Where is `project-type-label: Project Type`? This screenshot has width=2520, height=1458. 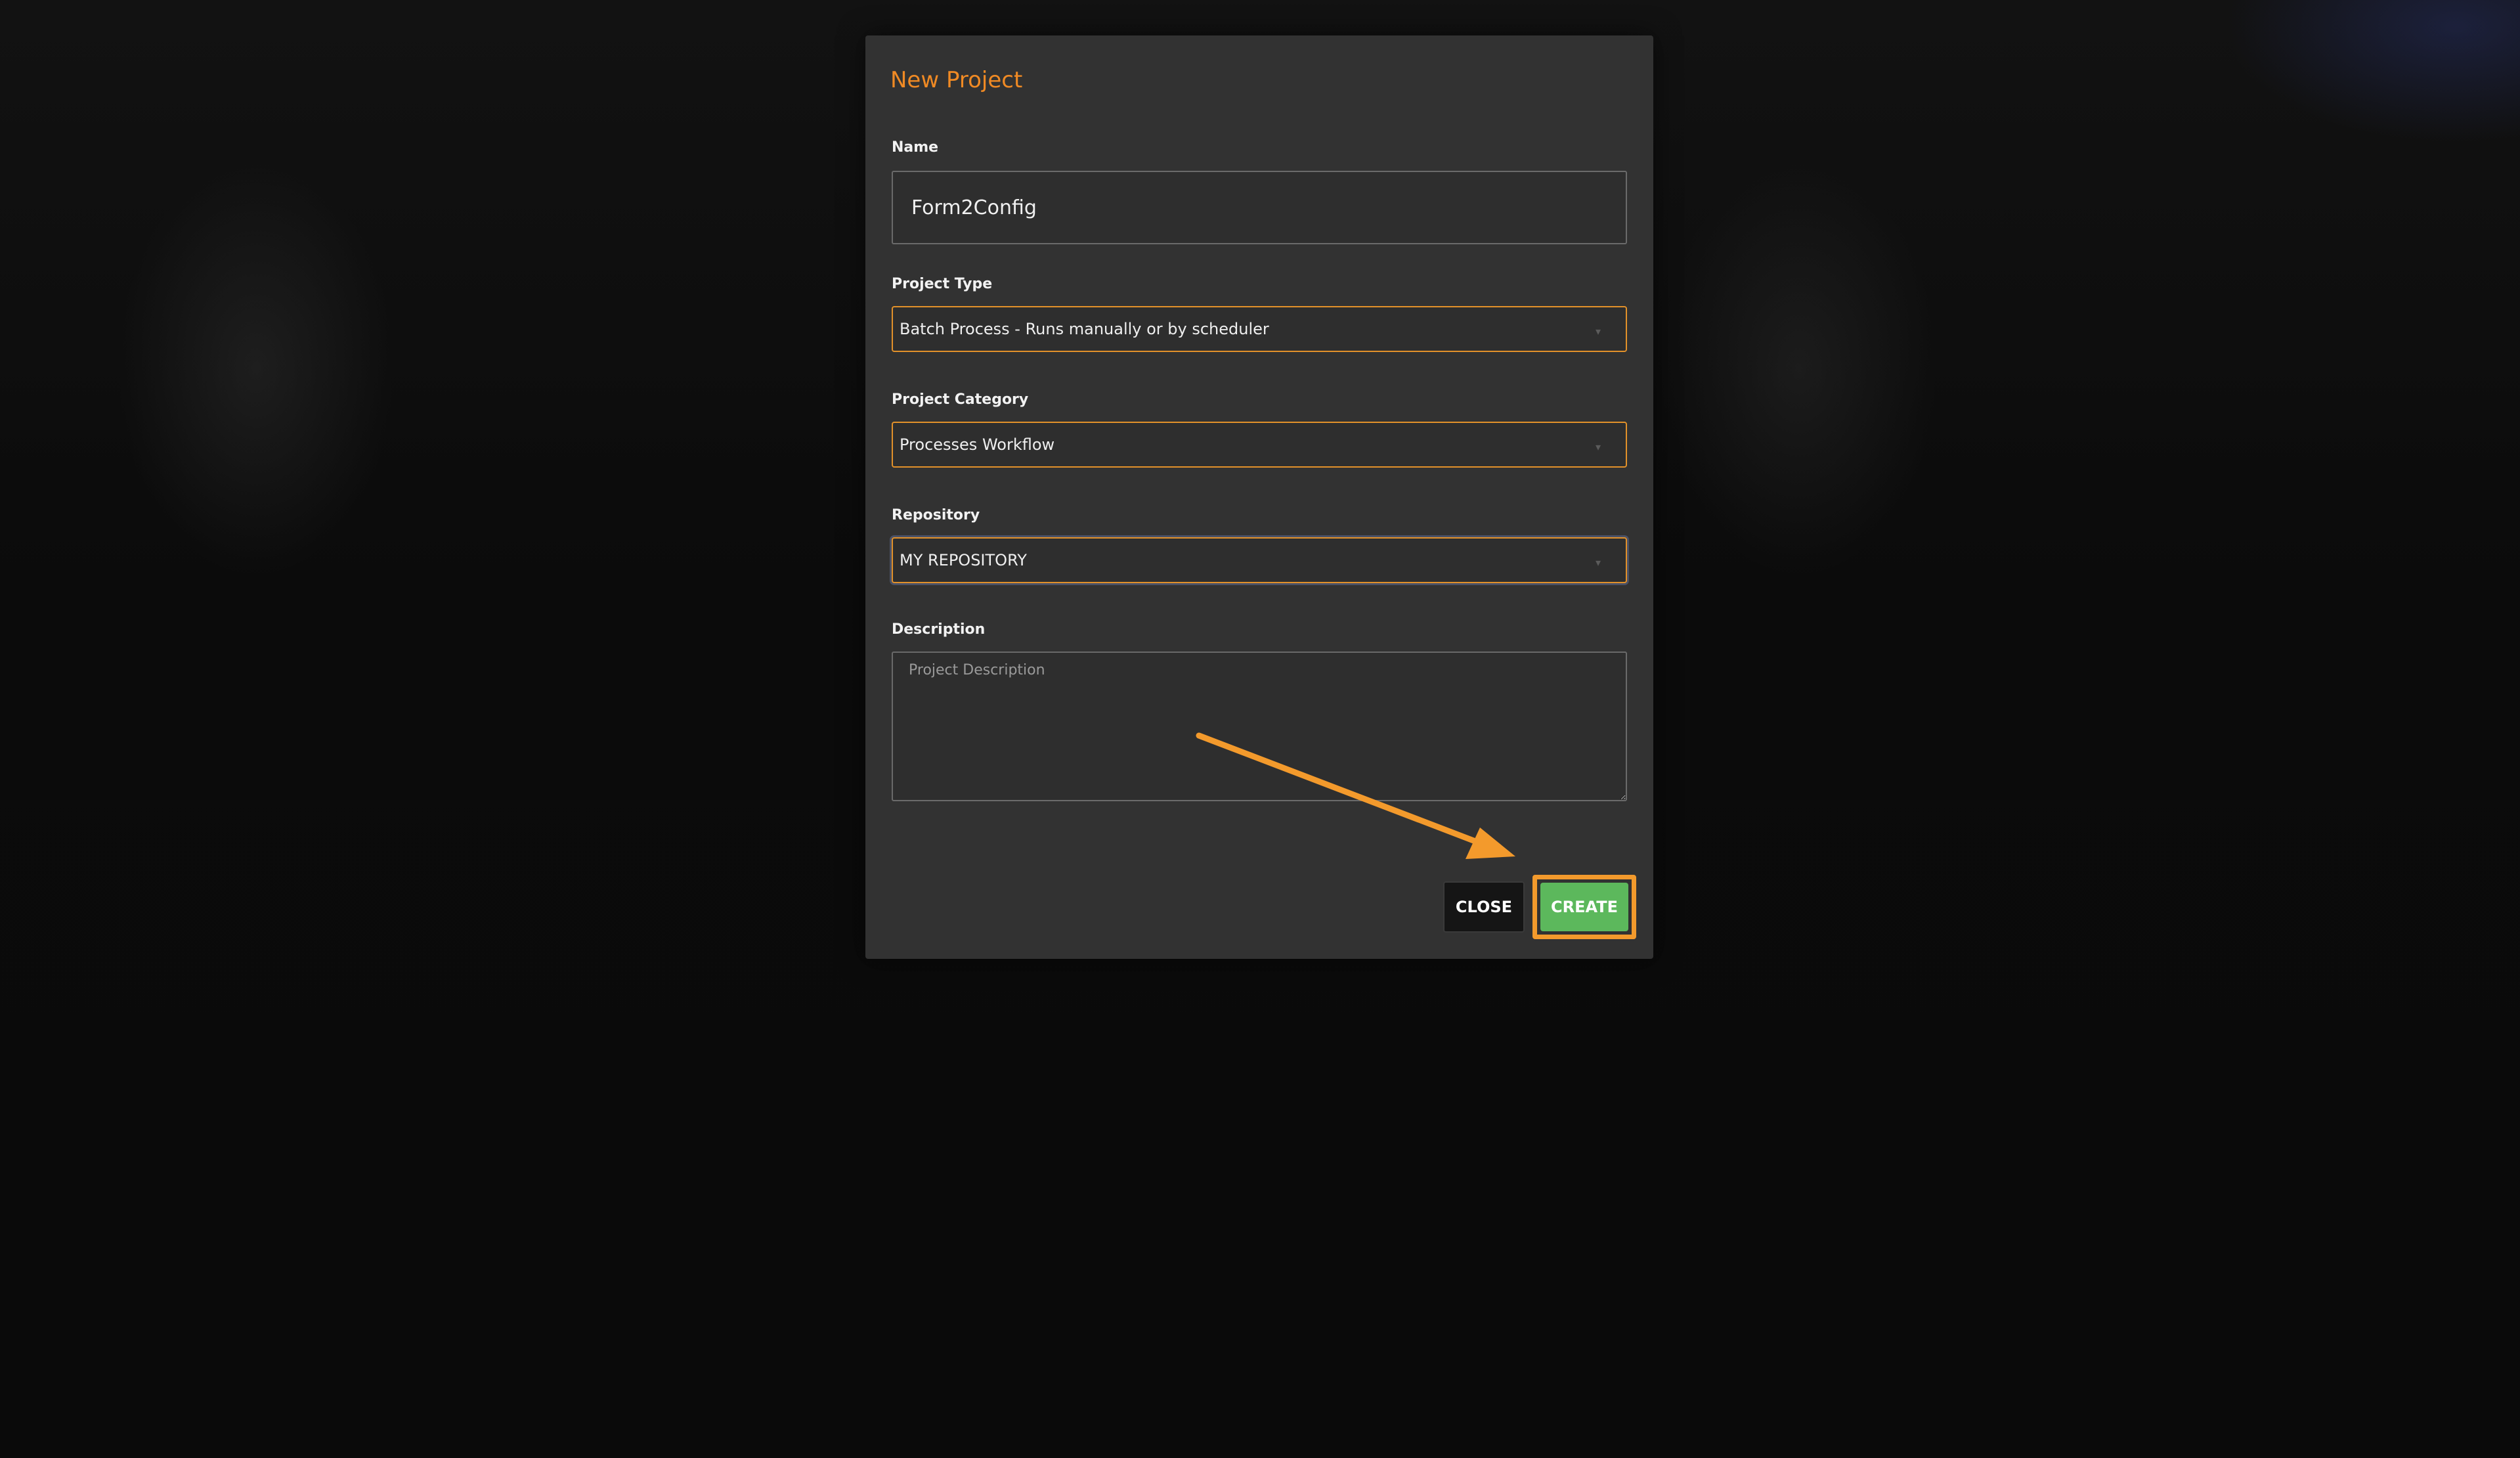
project-type-label: Project Type is located at coordinates (942, 284).